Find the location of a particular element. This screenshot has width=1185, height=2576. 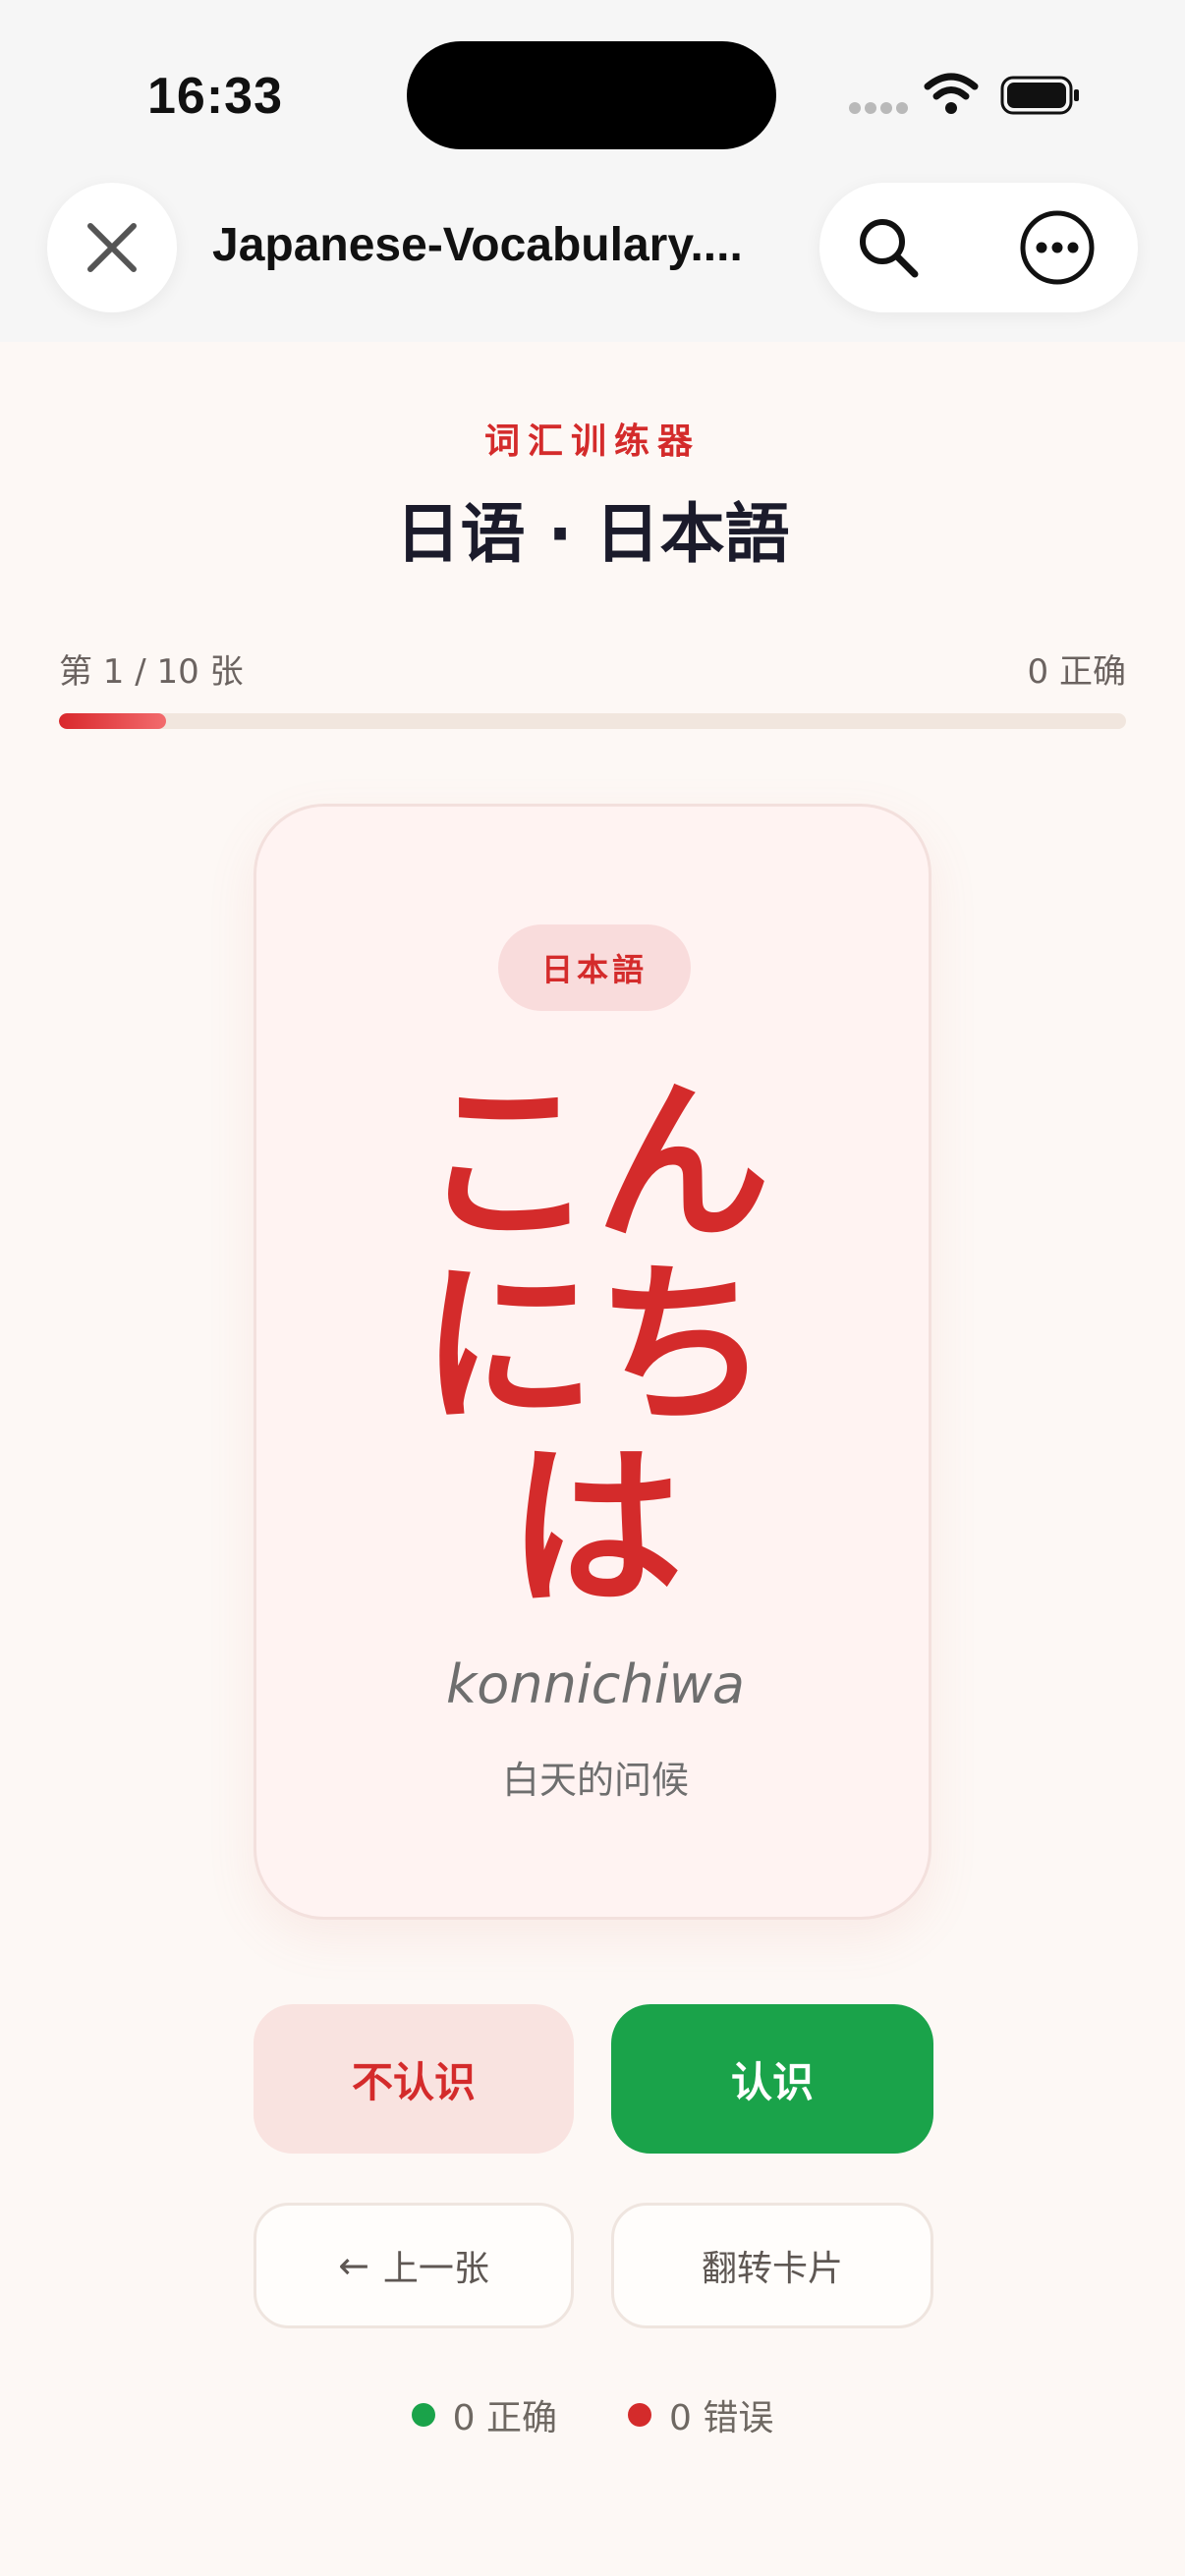

dynamic-island is located at coordinates (592, 95).